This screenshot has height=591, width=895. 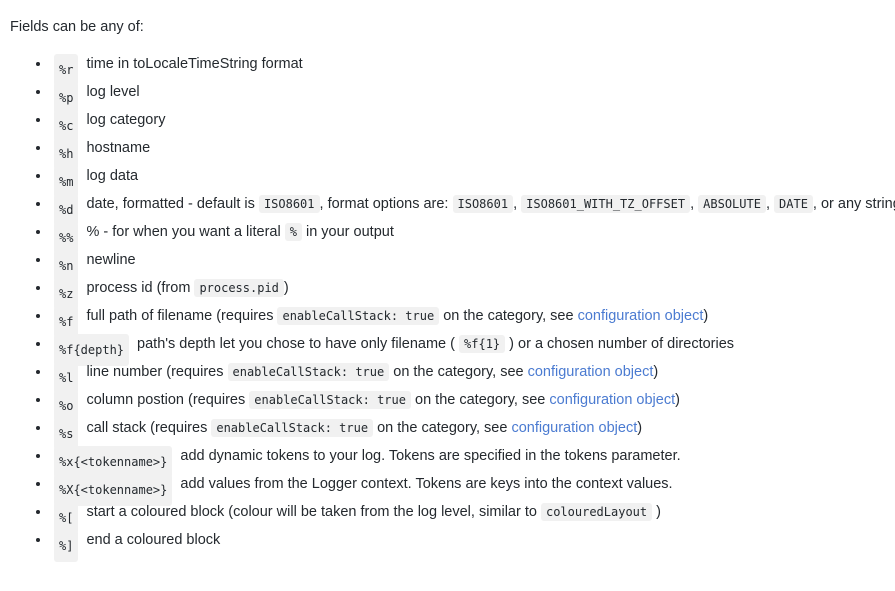 What do you see at coordinates (239, 288) in the screenshot?
I see `inline-code: process.pid` at bounding box center [239, 288].